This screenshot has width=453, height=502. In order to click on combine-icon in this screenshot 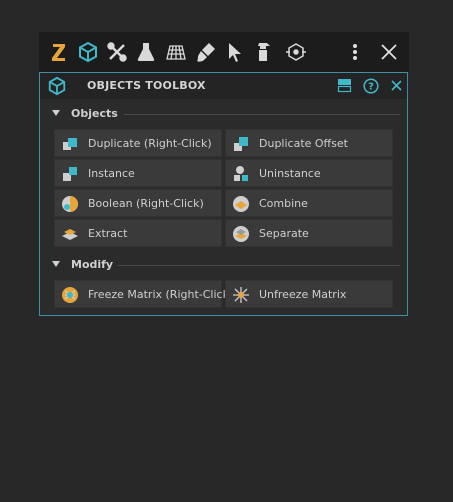, I will do `click(241, 204)`.